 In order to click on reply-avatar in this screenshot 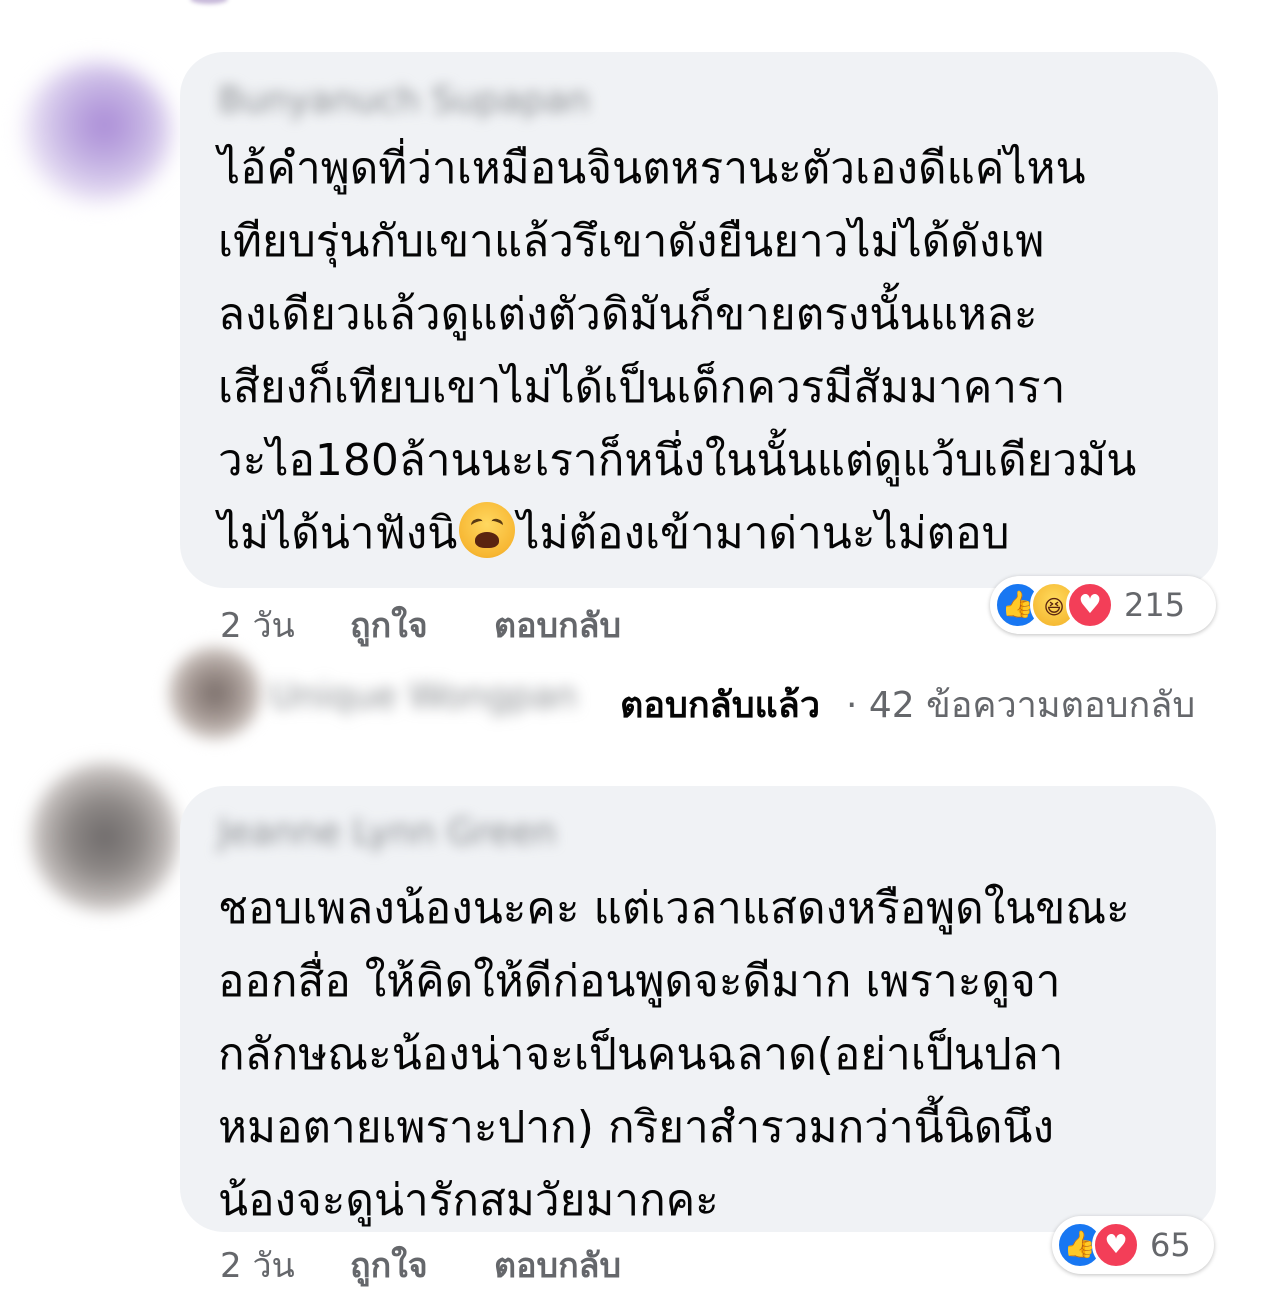, I will do `click(215, 693)`.